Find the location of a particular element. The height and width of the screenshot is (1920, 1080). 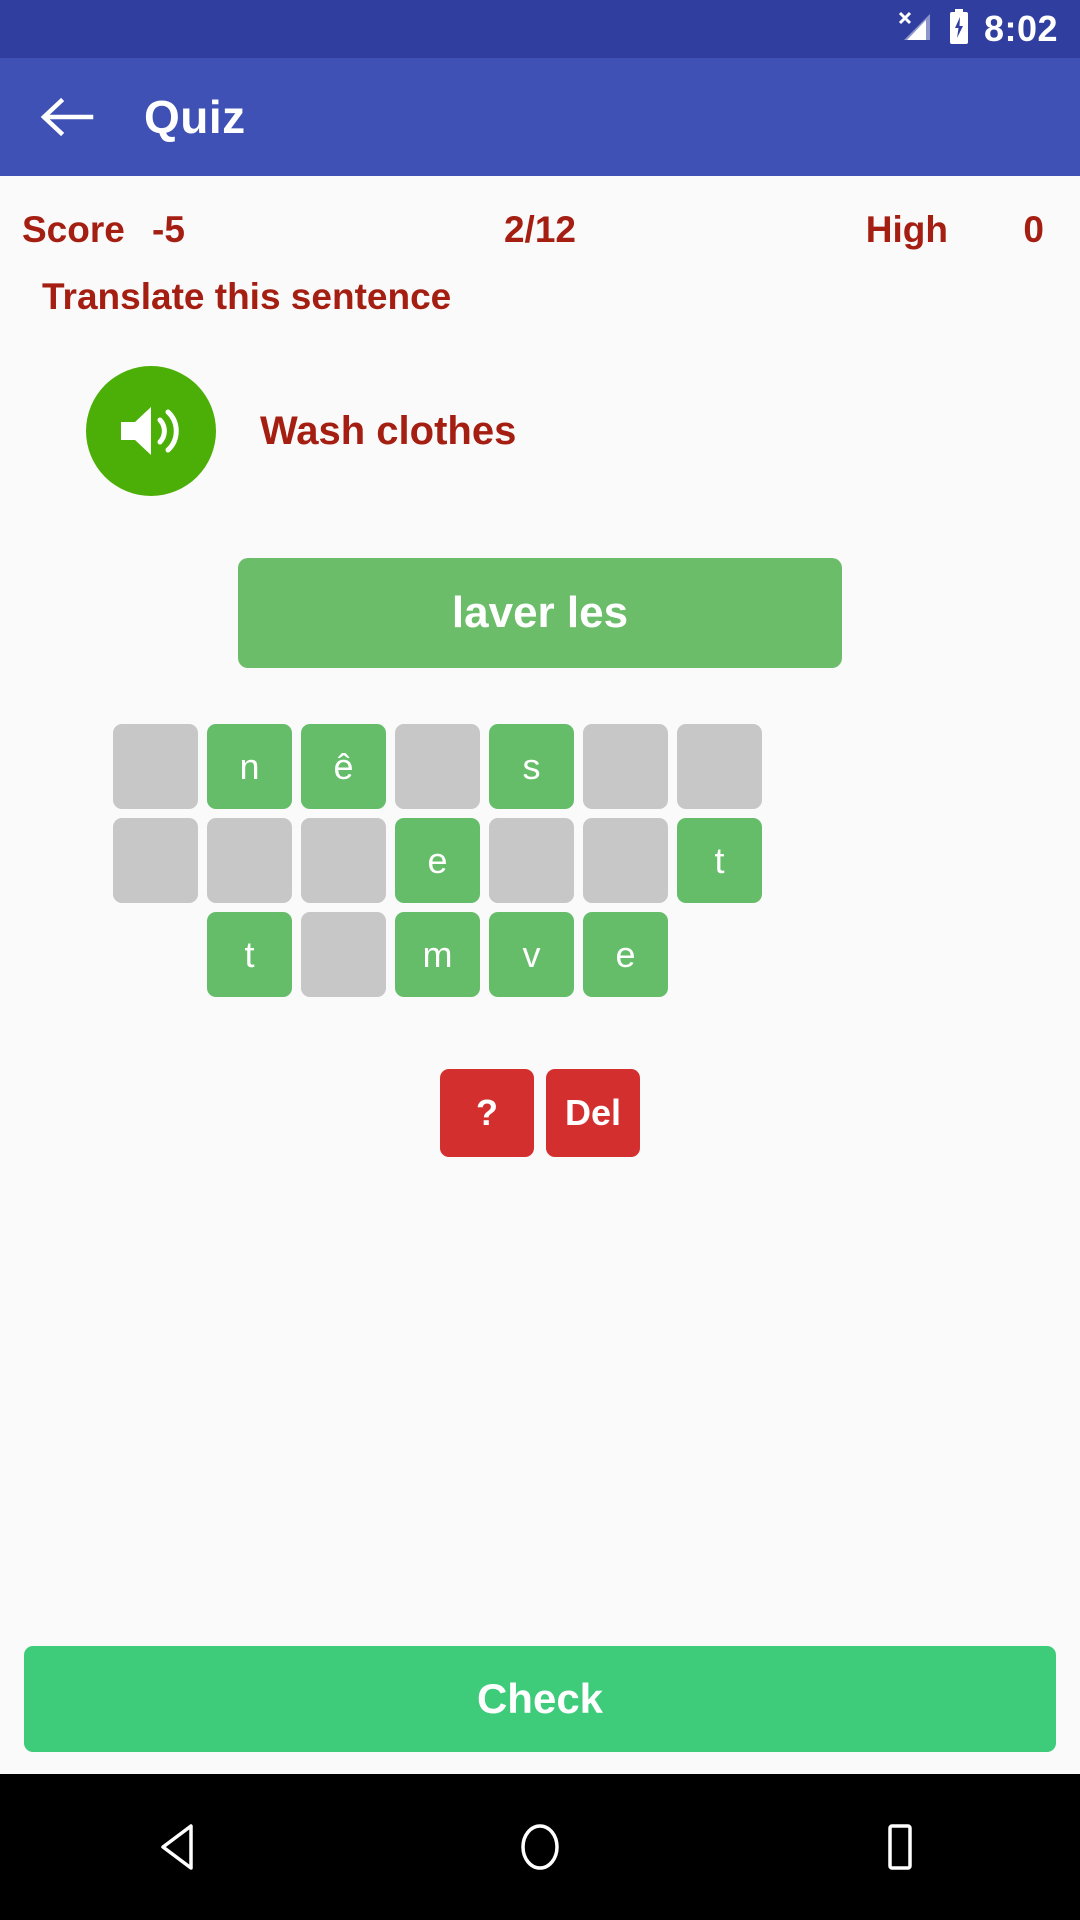

status-bar: 8:02 is located at coordinates (540, 29).